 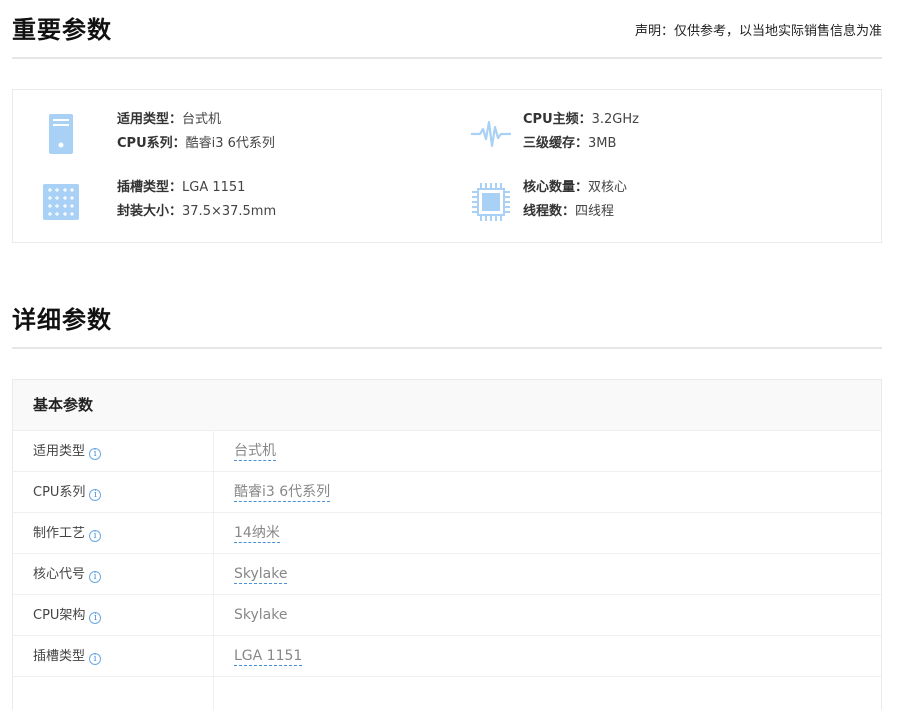 What do you see at coordinates (447, 405) in the screenshot?
I see `group-title-basic: 基本参数` at bounding box center [447, 405].